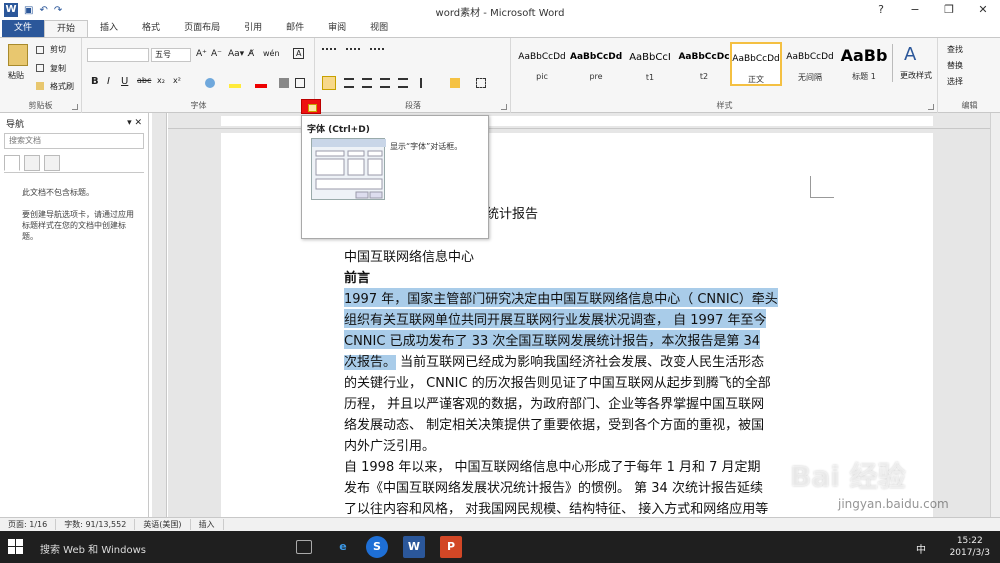 Image resolution: width=1000 pixels, height=563 pixels. What do you see at coordinates (409, 255) in the screenshot?
I see `doc-line-org: 中国互联网络信息中心` at bounding box center [409, 255].